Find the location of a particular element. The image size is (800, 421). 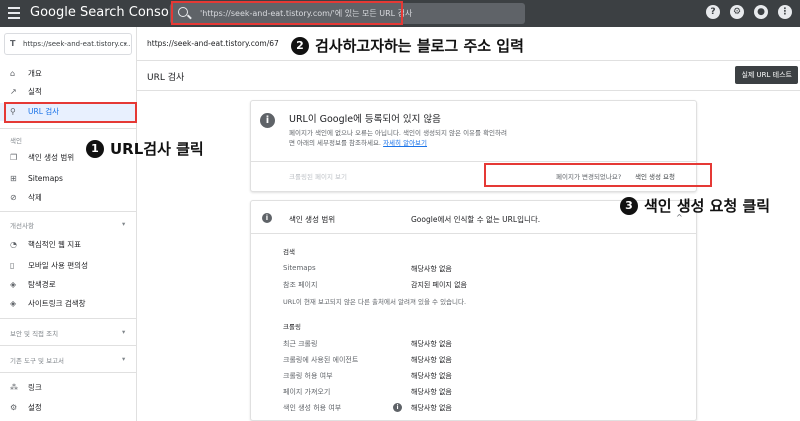

step-text: 색인 생성 요청 클릭 is located at coordinates (707, 206).